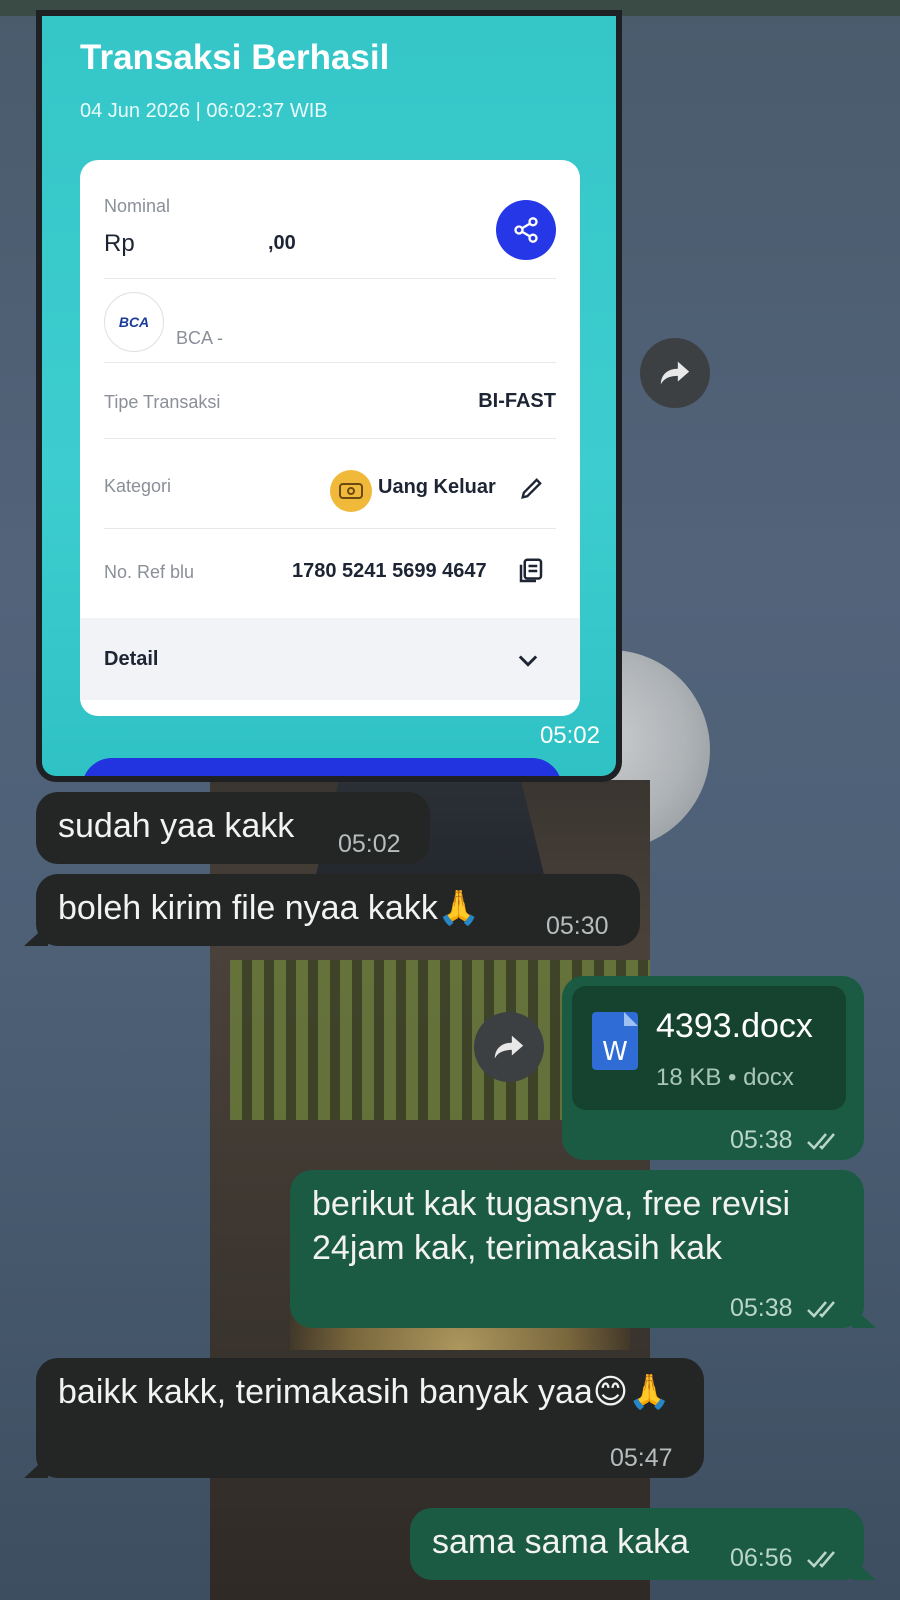 Image resolution: width=900 pixels, height=1600 pixels. Describe the element at coordinates (631, 1019) in the screenshot. I see `doc-fold` at that location.